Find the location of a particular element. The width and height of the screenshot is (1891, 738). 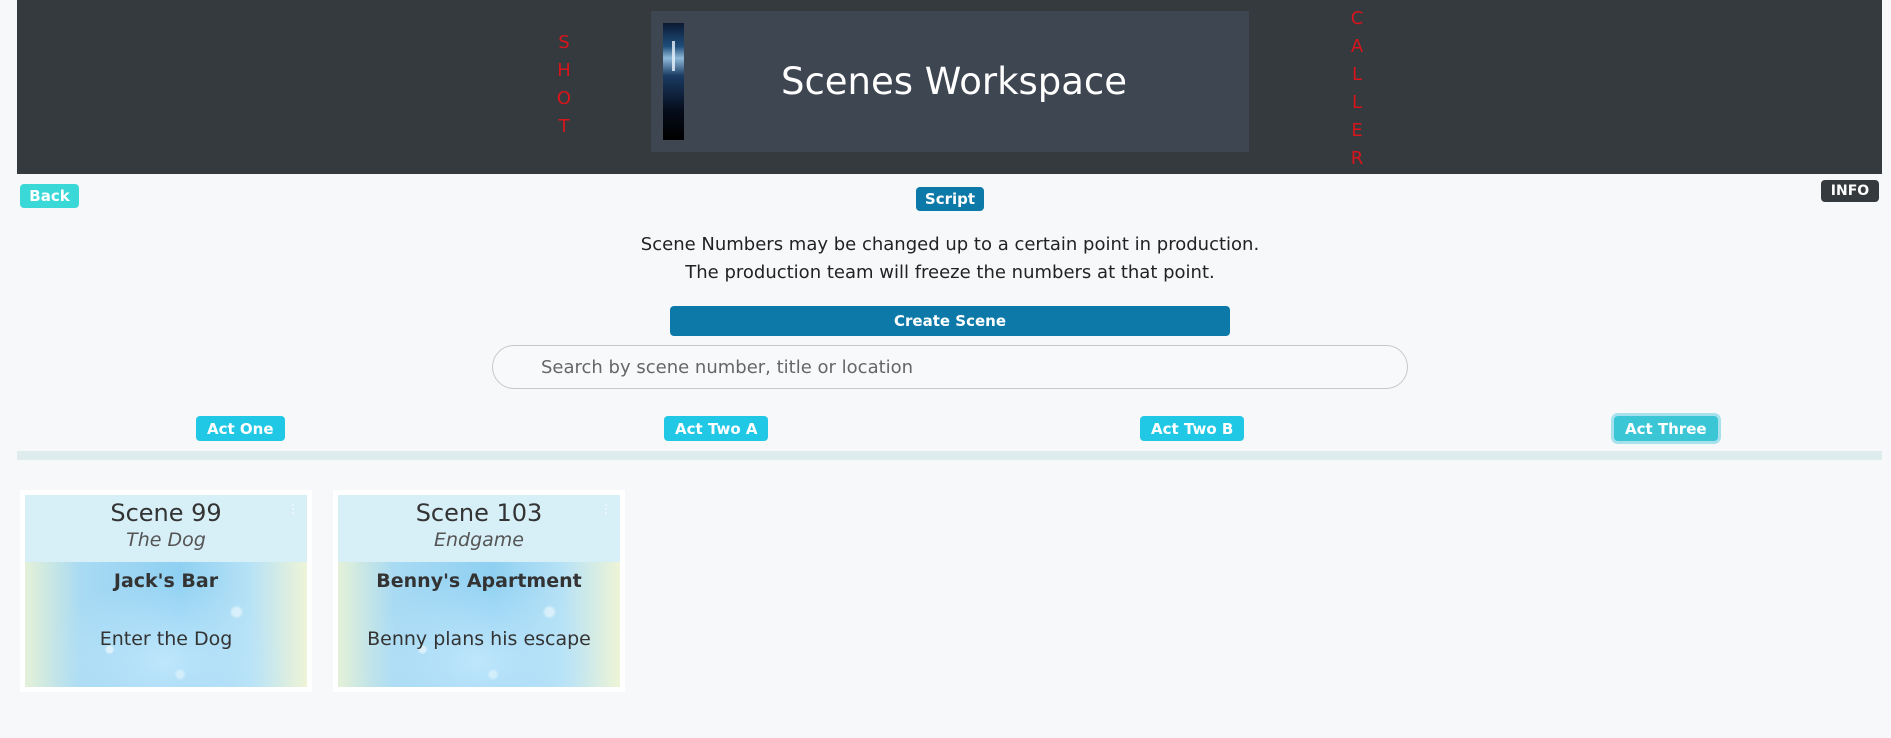

info-button: INFO is located at coordinates (1850, 191).